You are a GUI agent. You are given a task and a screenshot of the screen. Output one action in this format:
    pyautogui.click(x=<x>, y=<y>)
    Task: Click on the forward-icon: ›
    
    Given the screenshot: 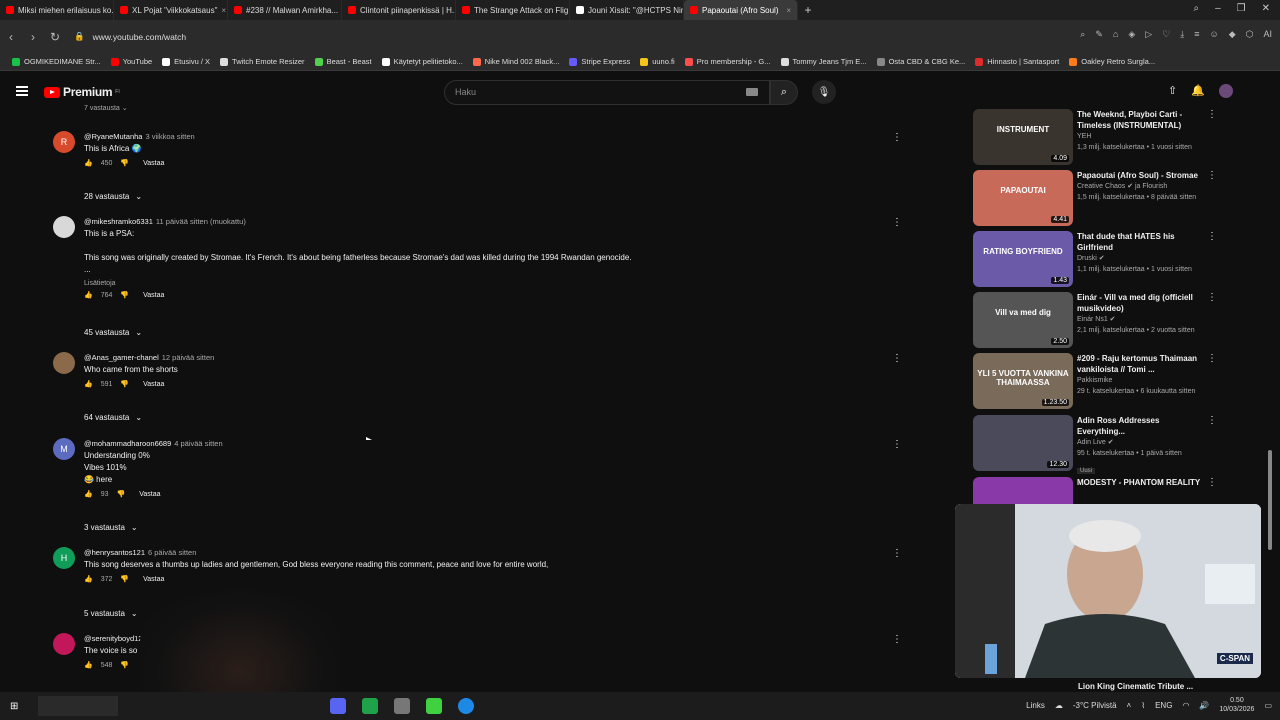 What is the action you would take?
    pyautogui.click(x=33, y=37)
    